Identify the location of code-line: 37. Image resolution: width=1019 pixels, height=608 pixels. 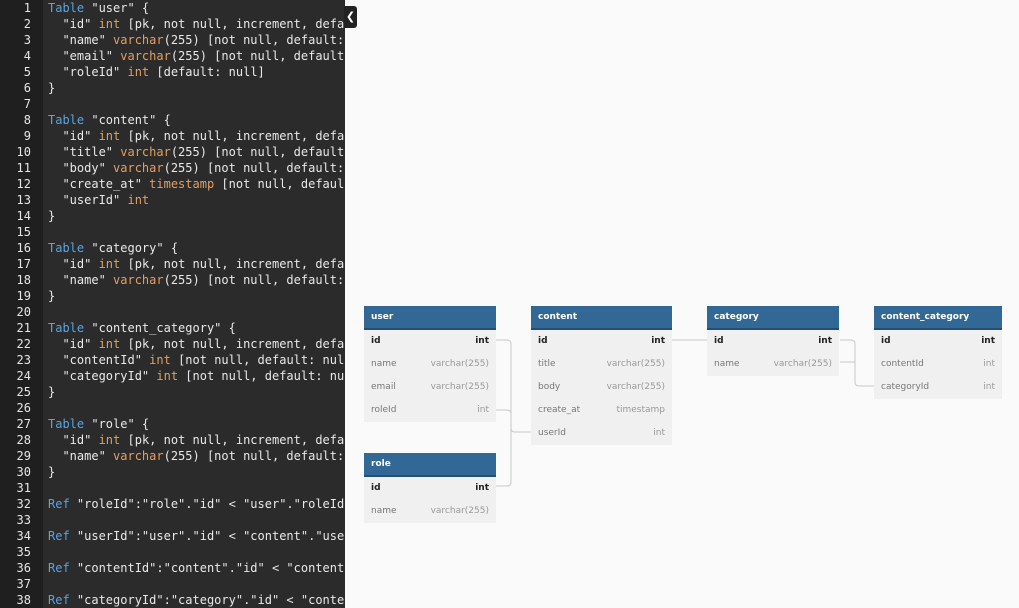
(172, 584).